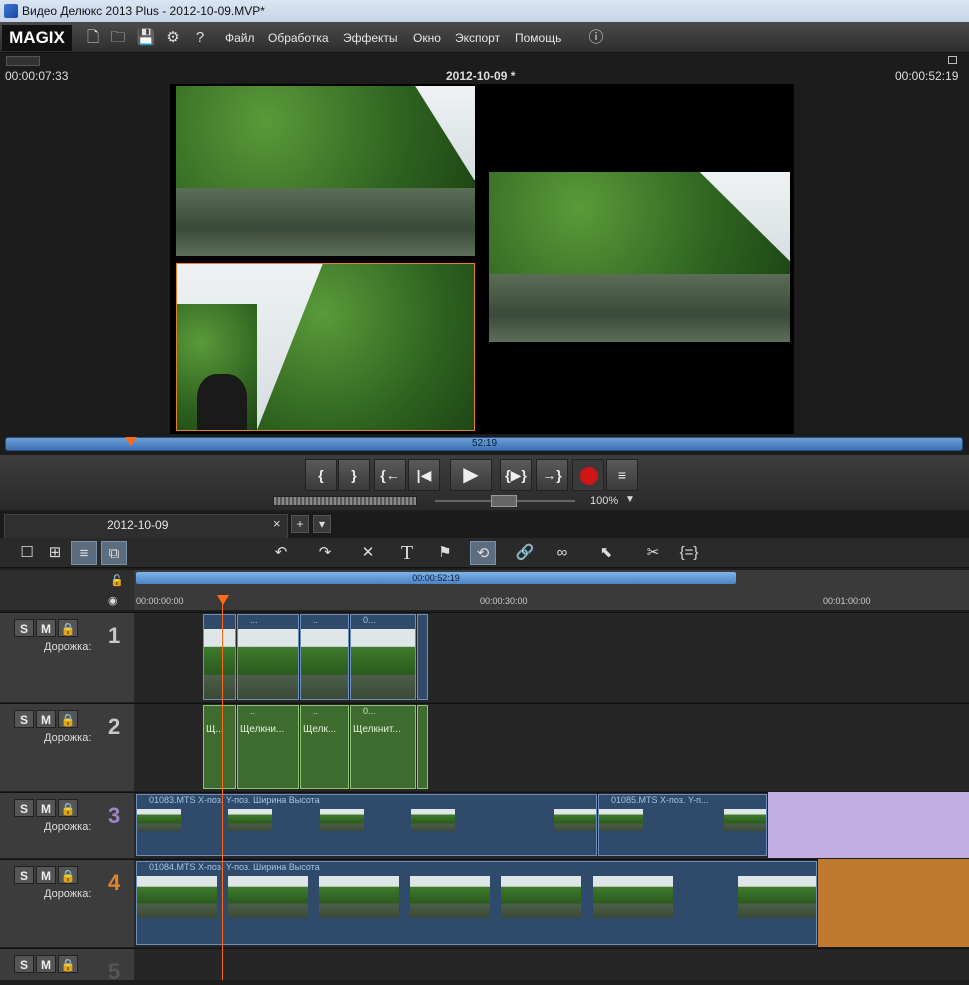 This screenshot has height=985, width=969. I want to click on ruler-mark-60: 00:01:00:00, so click(847, 601).